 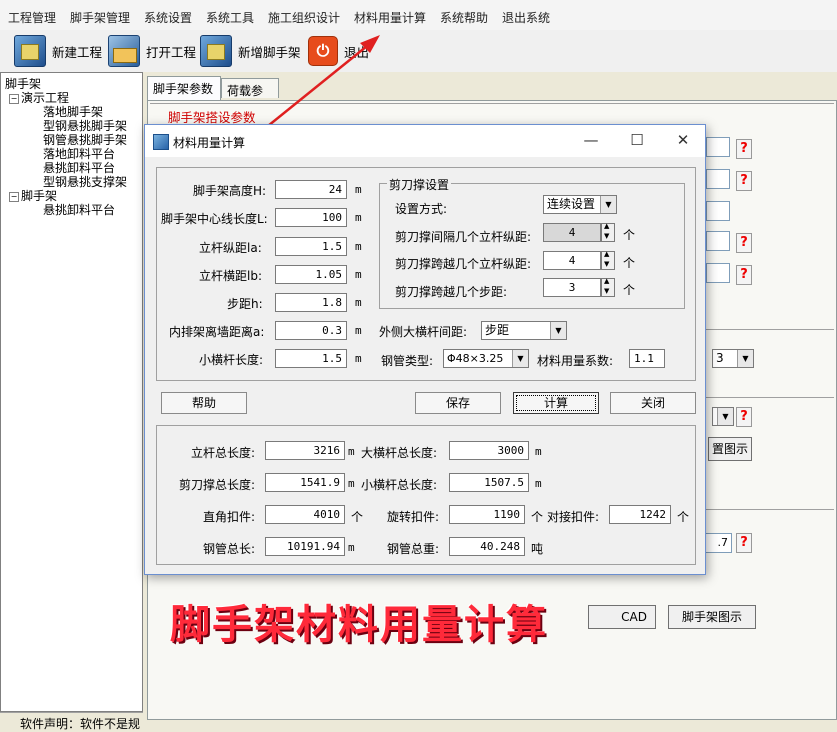 I want to click on outer-bar-select: 步距 ▼, so click(x=524, y=330).